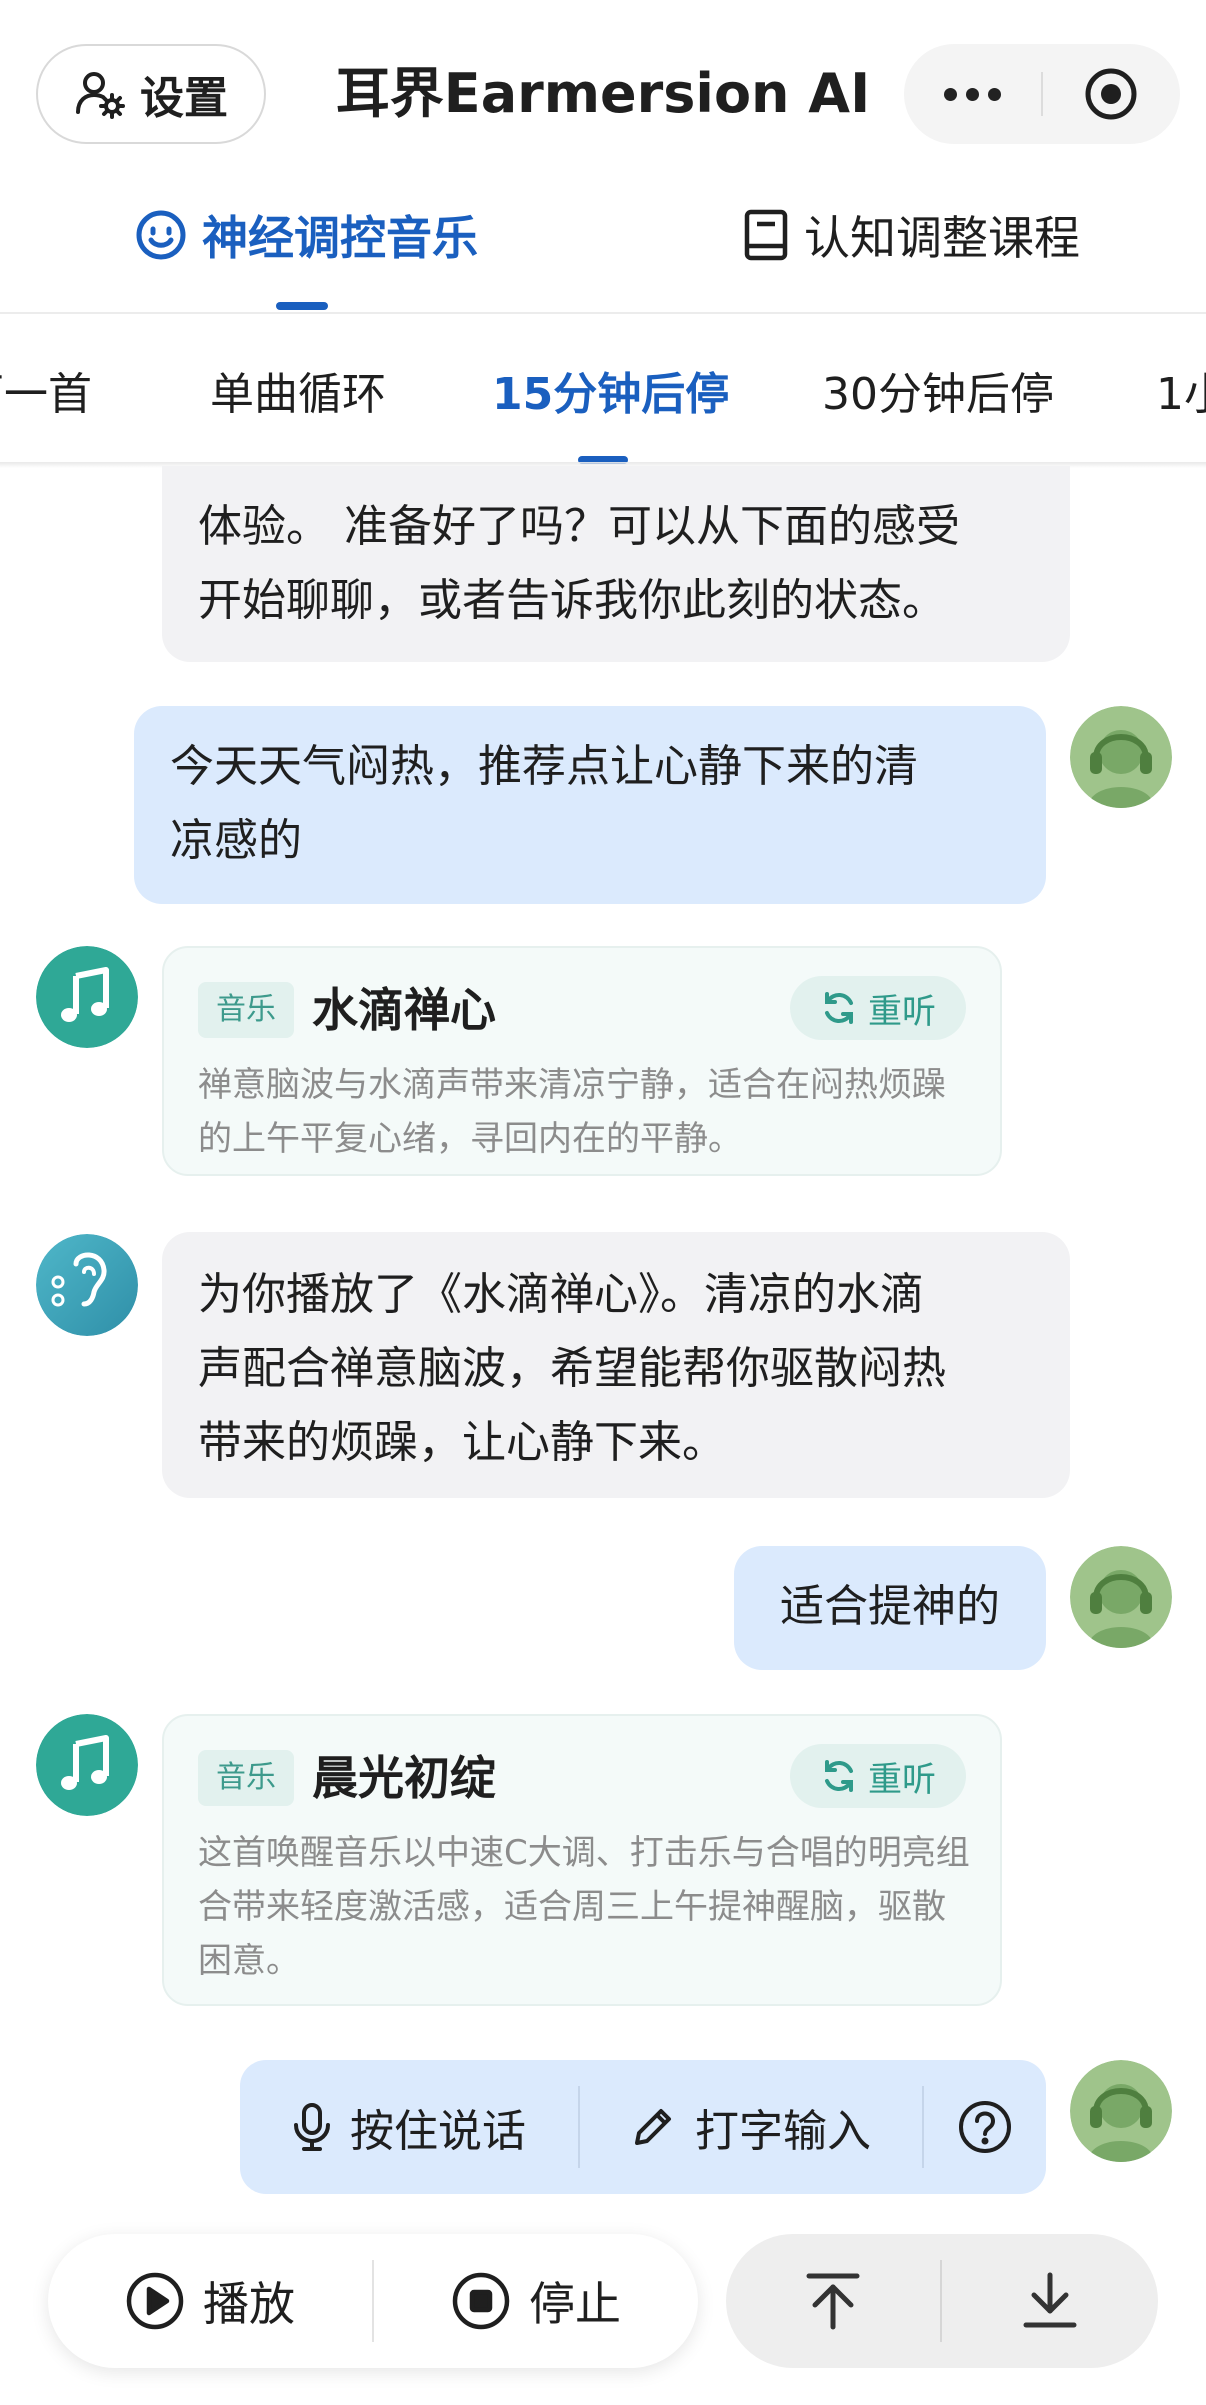 This screenshot has width=1206, height=2405. I want to click on play-circle-icon, so click(155, 2301).